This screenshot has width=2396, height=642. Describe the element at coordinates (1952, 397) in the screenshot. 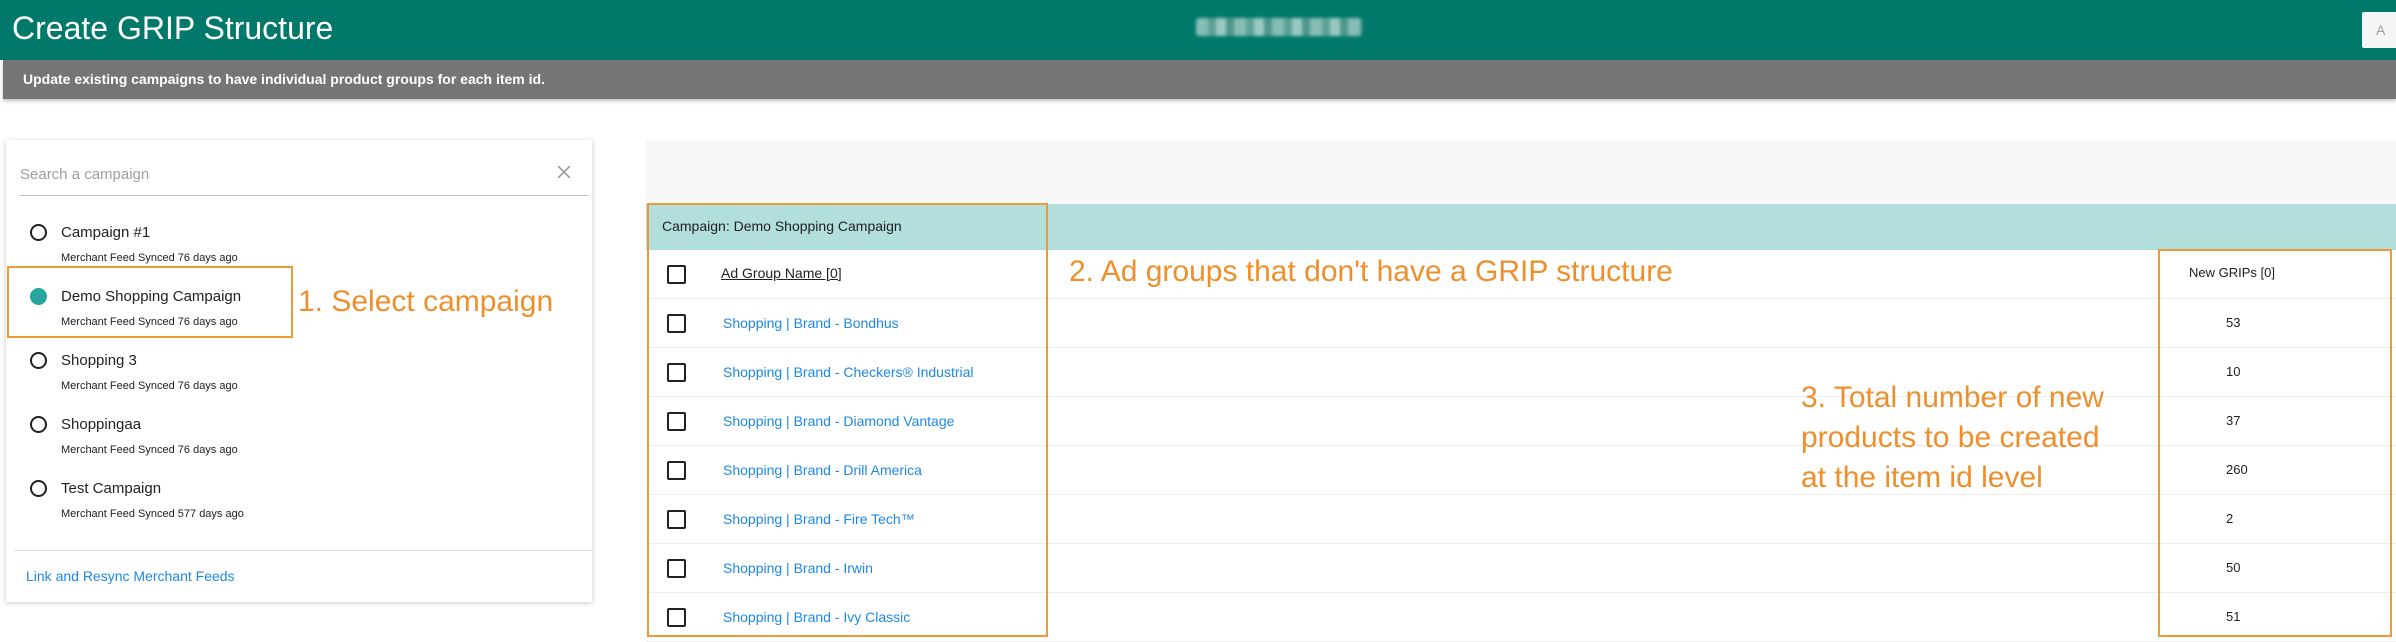

I see `annotation-step-3-line-1: 3. Total number of new` at that location.